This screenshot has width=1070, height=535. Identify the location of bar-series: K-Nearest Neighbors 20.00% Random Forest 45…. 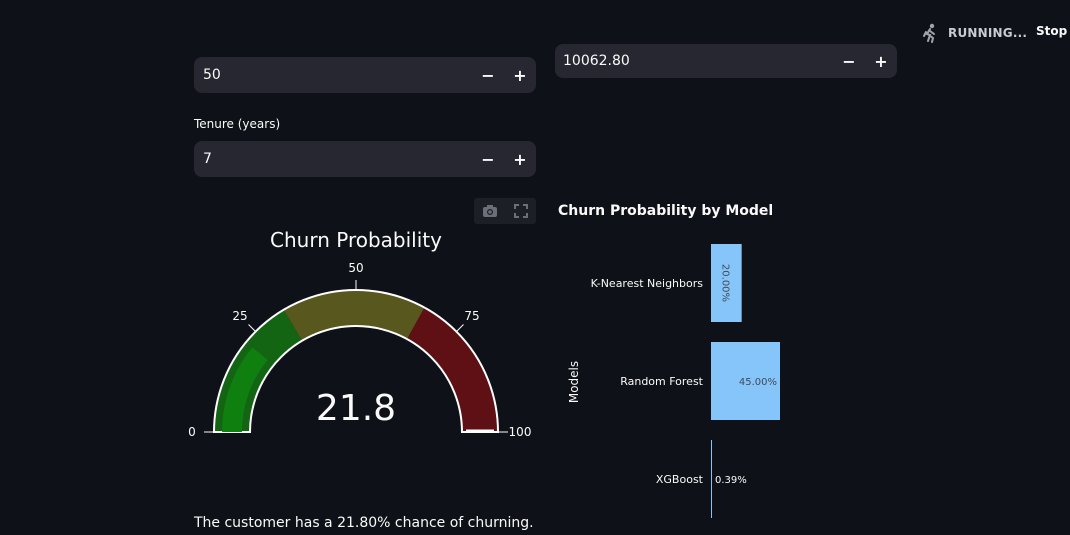
(685, 381).